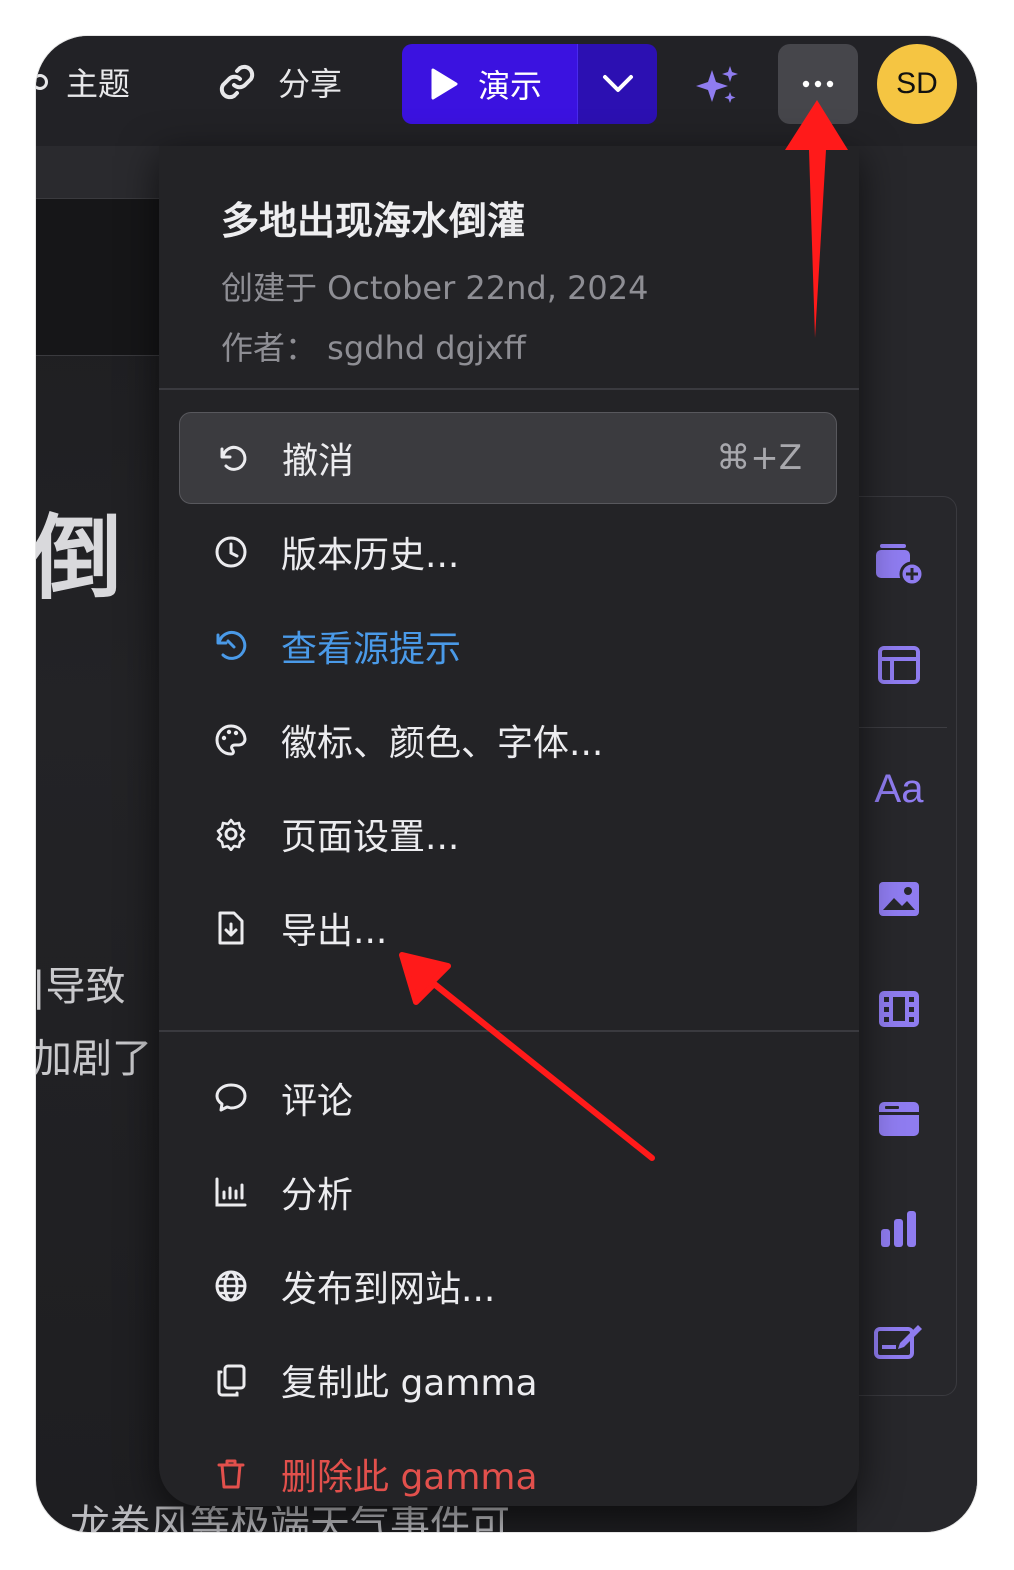 The height and width of the screenshot is (1570, 1014). Describe the element at coordinates (98, 84) in the screenshot. I see `theme-label: 主题` at that location.